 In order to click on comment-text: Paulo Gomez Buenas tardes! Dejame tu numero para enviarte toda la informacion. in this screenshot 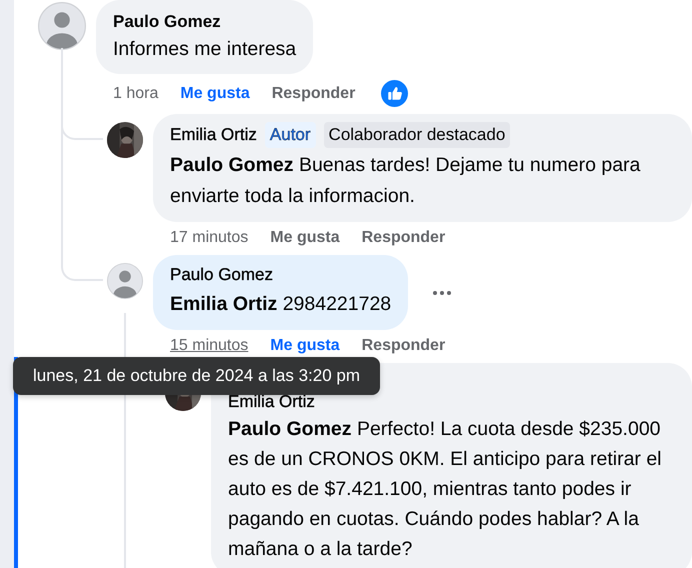, I will do `click(406, 181)`.